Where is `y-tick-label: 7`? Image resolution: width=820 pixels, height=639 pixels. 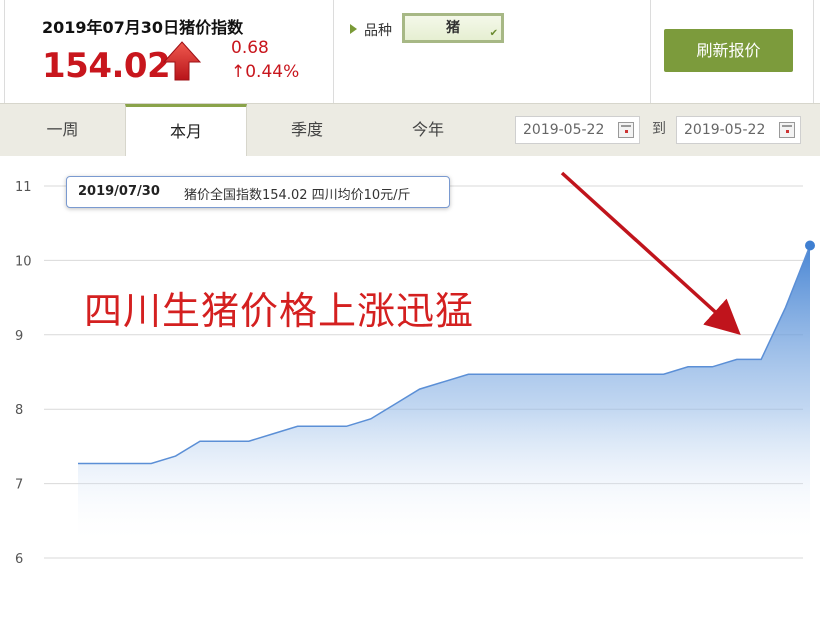
y-tick-label: 7 is located at coordinates (19, 485).